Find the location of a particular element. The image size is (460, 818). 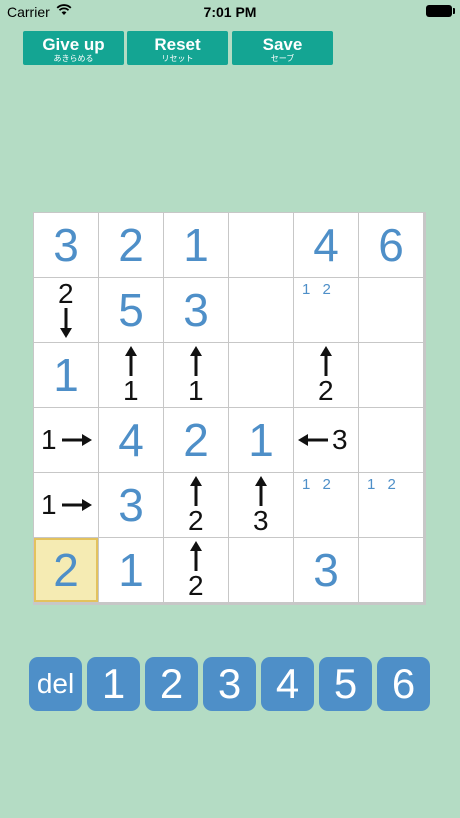

cell-value: 6 is located at coordinates (391, 245).